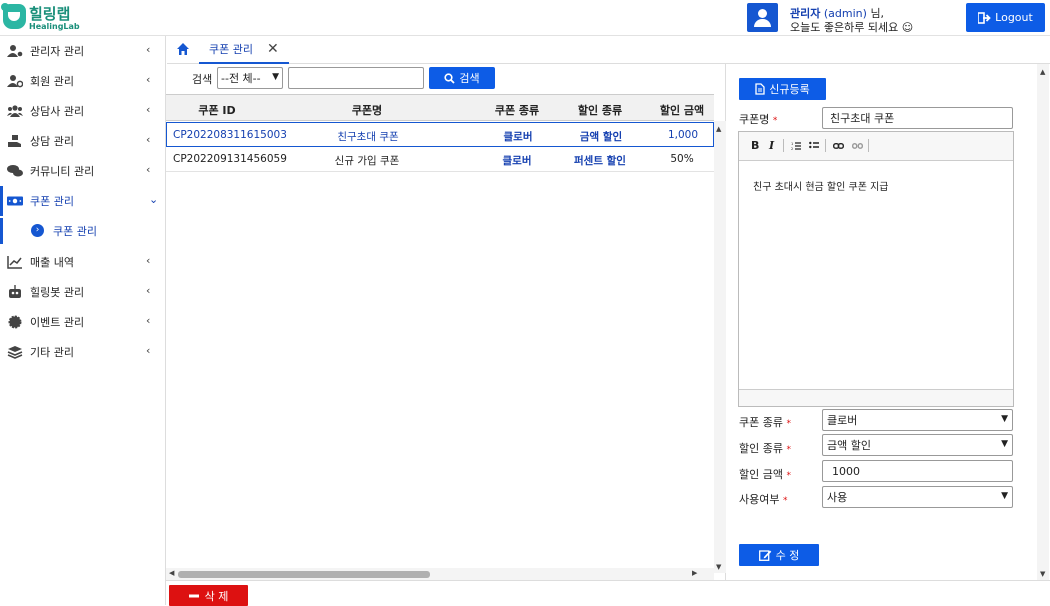 The height and width of the screenshot is (606, 1050). I want to click on sidebar-item-events: 이벤트 관리 ‹, so click(82, 322).